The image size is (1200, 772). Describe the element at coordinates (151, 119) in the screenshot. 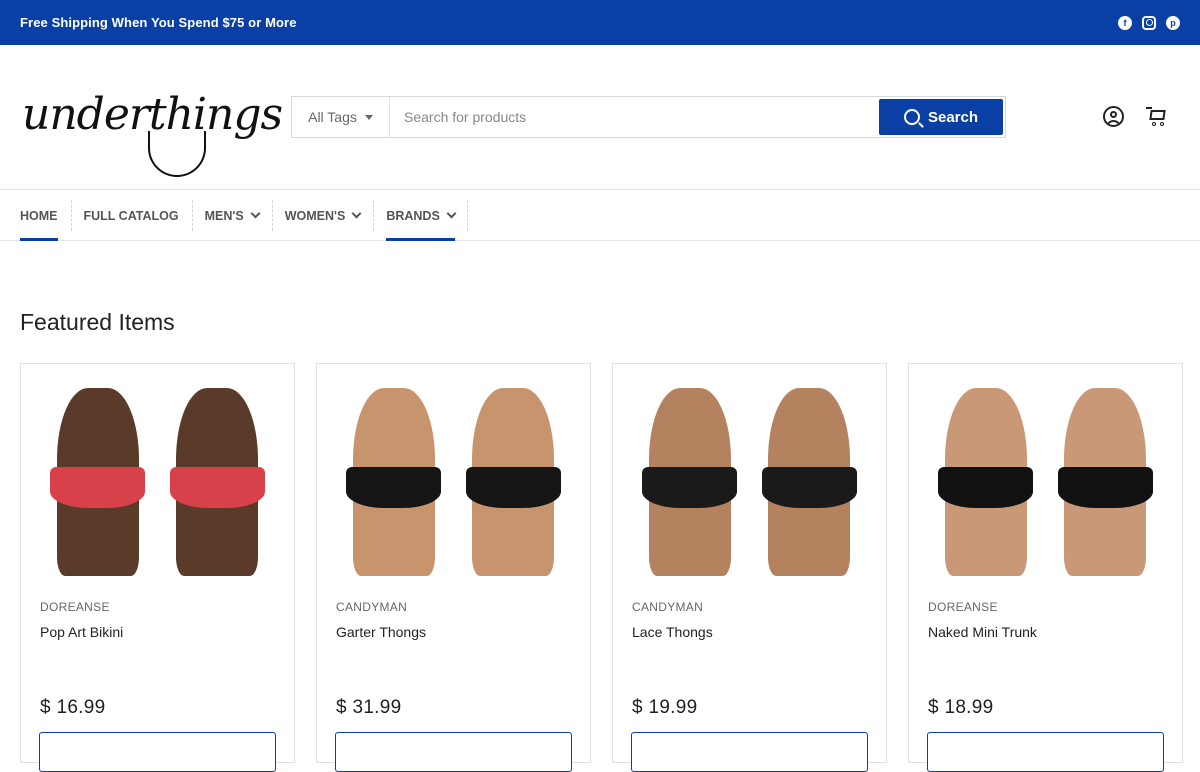

I see `site-logo: underthings` at that location.